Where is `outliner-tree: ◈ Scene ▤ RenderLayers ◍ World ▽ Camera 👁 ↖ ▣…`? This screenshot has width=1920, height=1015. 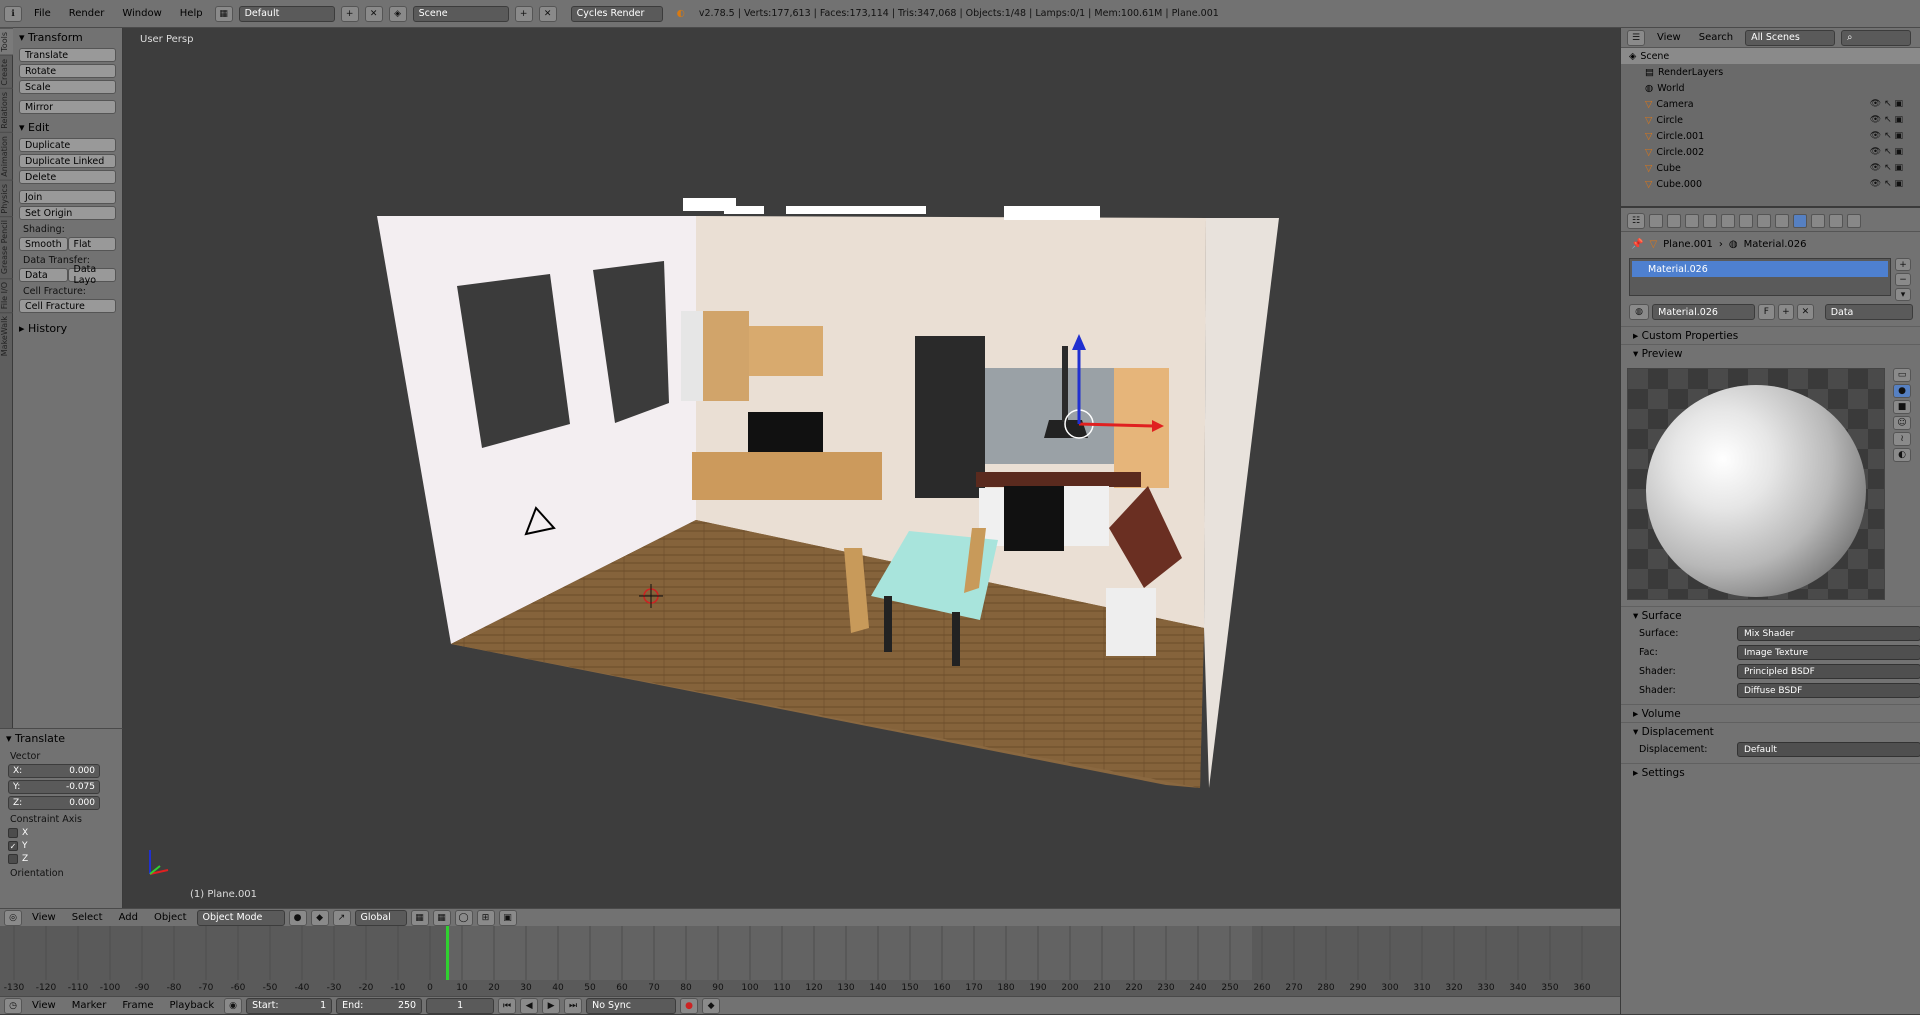 outliner-tree: ◈ Scene ▤ RenderLayers ◍ World ▽ Camera 👁 ↖ ▣… is located at coordinates (1770, 128).